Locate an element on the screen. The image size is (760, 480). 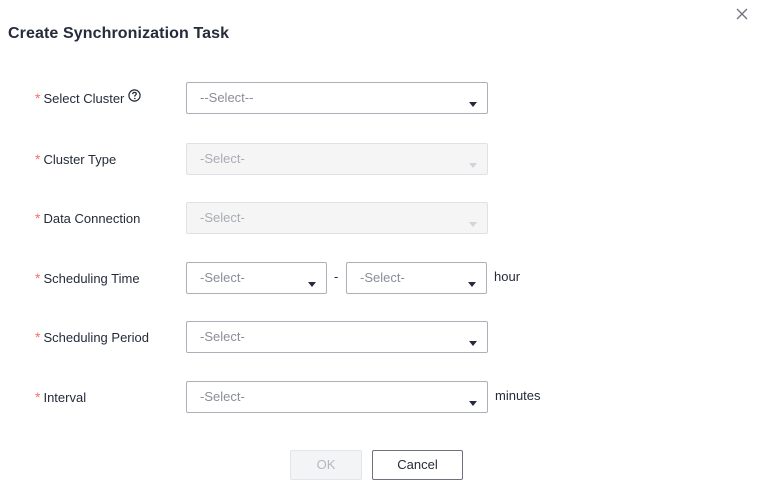
data-connection-value: -Select- is located at coordinates (222, 217).